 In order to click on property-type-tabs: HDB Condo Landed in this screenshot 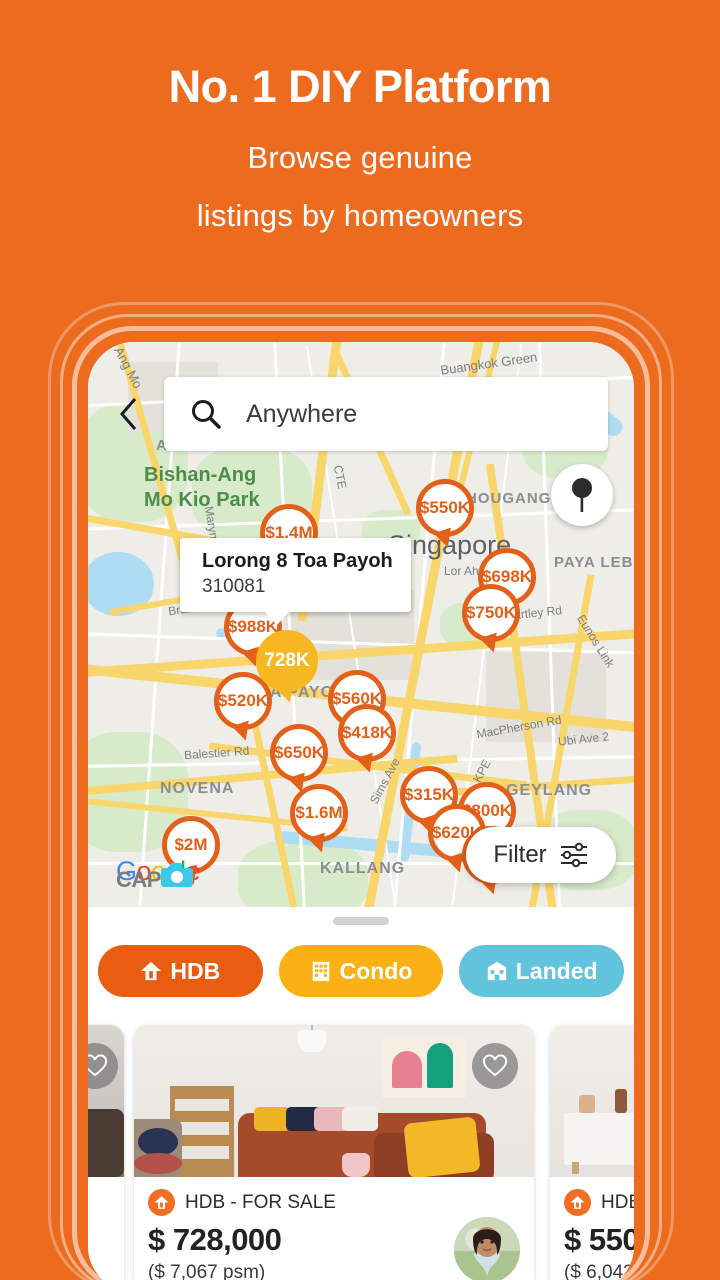, I will do `click(361, 971)`.